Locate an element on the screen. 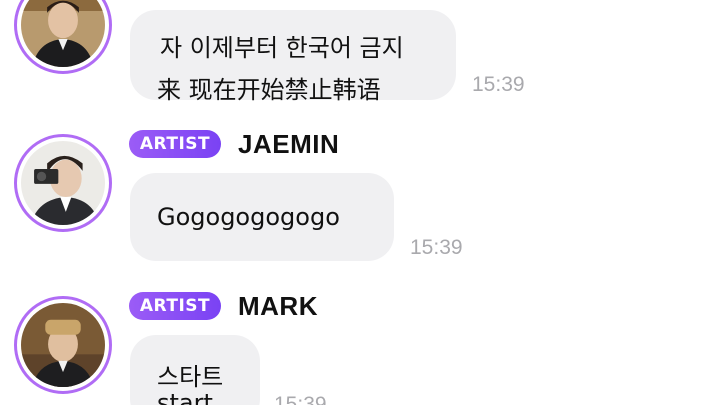 This screenshot has height=405, width=720. sender-name: JAEMIN is located at coordinates (288, 144).